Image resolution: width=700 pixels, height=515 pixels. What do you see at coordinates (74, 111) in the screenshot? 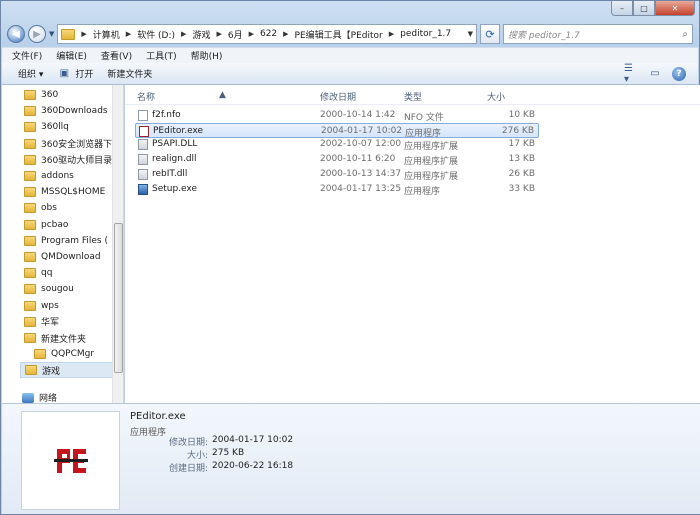
I see `nav-item-label: 360Downloads` at bounding box center [74, 111].